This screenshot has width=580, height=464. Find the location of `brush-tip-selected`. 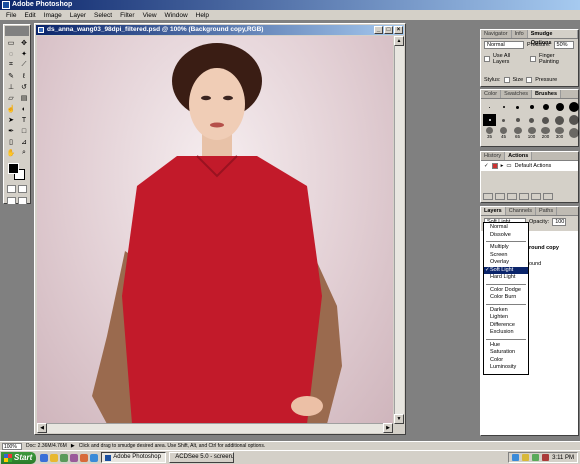

brush-tip-selected is located at coordinates (489, 120).